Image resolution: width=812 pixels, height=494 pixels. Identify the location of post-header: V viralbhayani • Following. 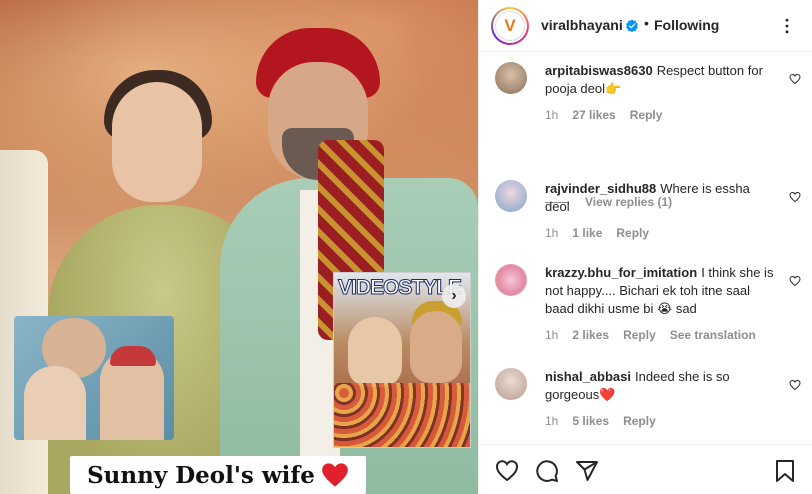
(645, 26).